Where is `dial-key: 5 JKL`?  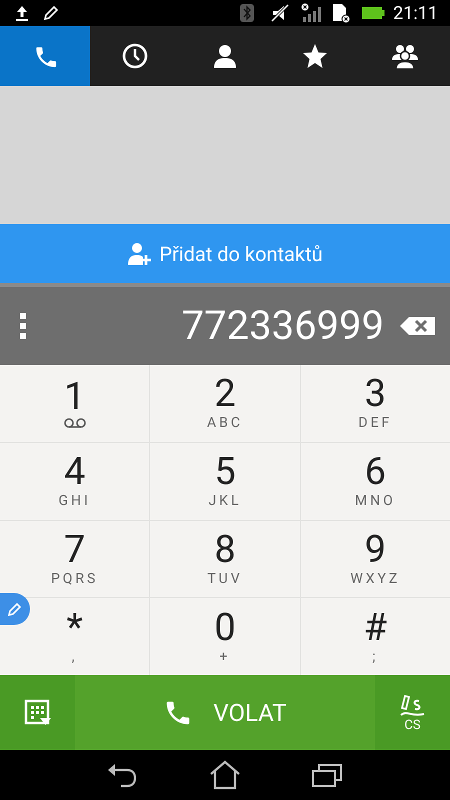
dial-key: 5 JKL is located at coordinates (225, 481).